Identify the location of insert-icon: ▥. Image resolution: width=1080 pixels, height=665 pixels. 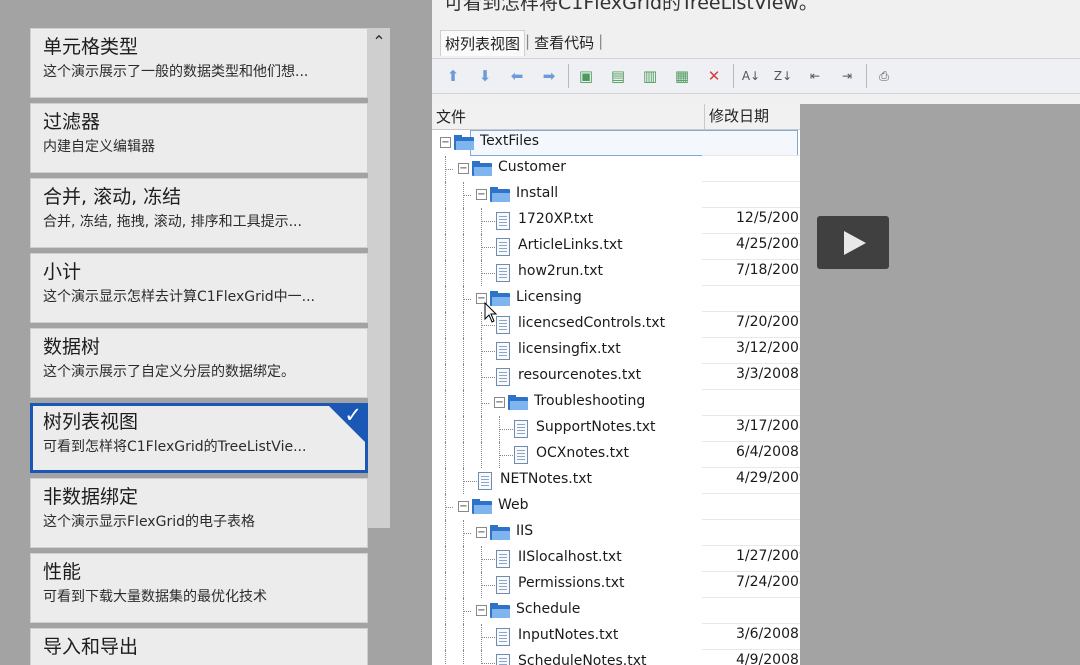
(650, 76).